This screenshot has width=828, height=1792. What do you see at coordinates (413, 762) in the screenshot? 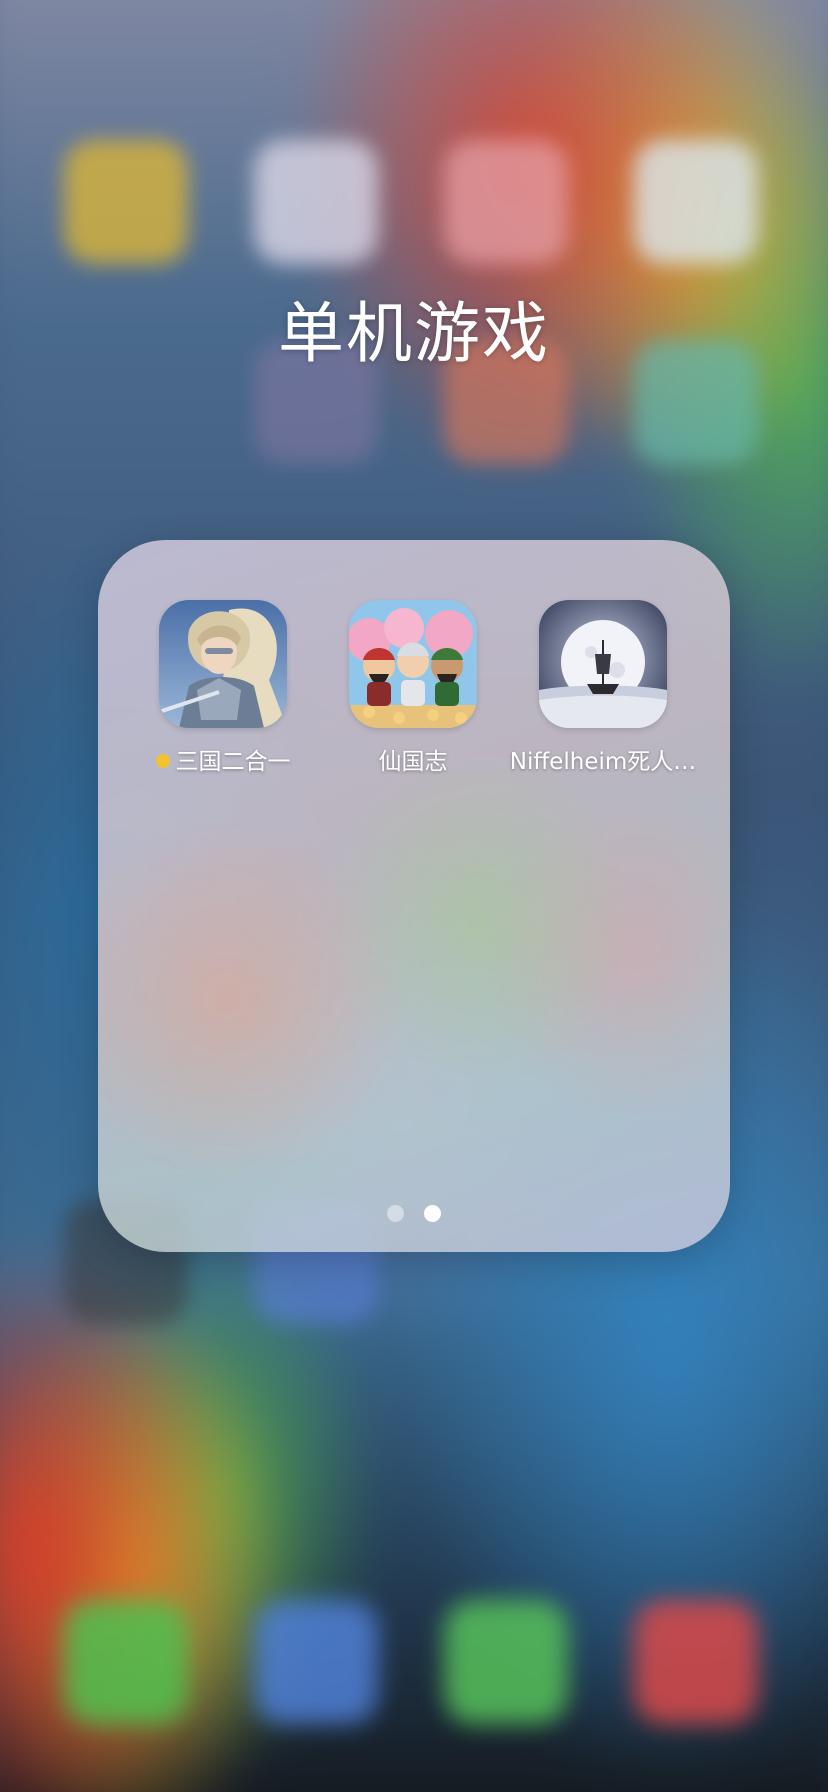
I see `app-label: 仙国志` at bounding box center [413, 762].